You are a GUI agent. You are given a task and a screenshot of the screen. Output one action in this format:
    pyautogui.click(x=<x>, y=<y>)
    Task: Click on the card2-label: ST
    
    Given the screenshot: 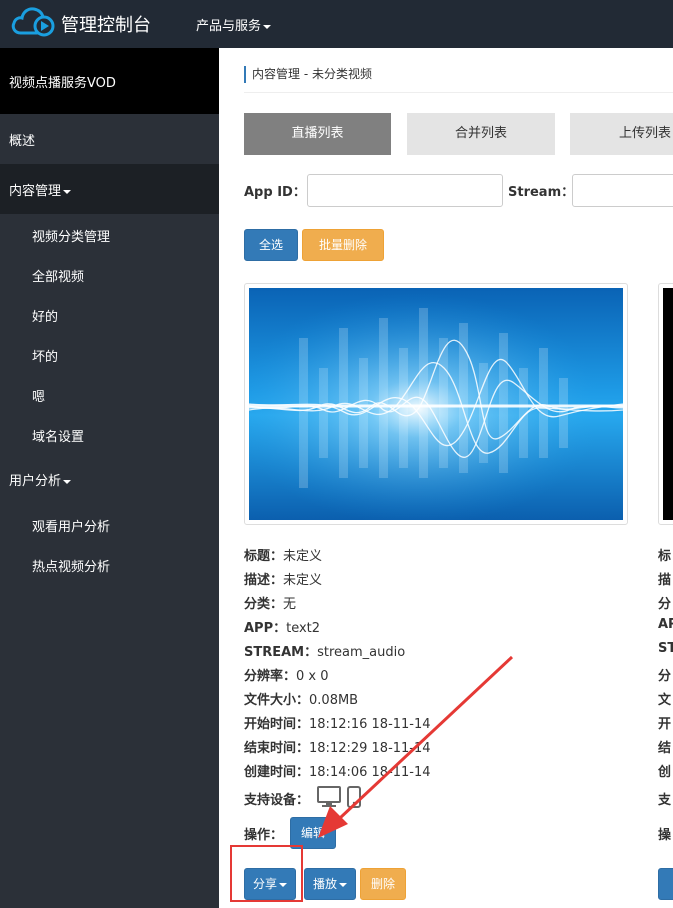 What is the action you would take?
    pyautogui.click(x=665, y=648)
    